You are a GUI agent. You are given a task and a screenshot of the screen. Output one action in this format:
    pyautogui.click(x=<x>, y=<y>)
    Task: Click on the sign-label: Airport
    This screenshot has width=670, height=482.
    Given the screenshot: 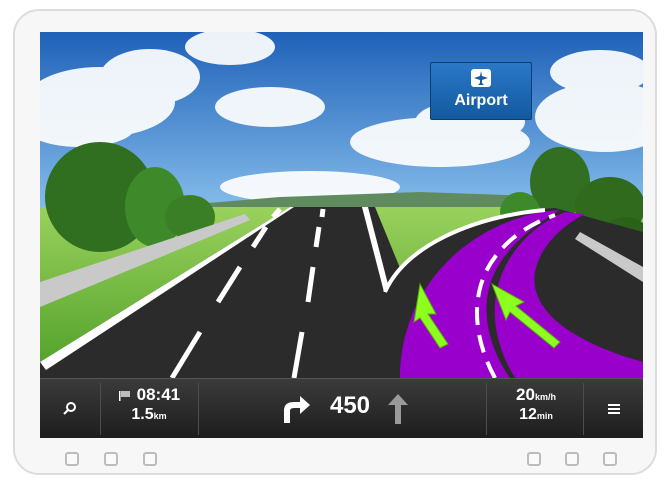 What is the action you would take?
    pyautogui.click(x=481, y=100)
    